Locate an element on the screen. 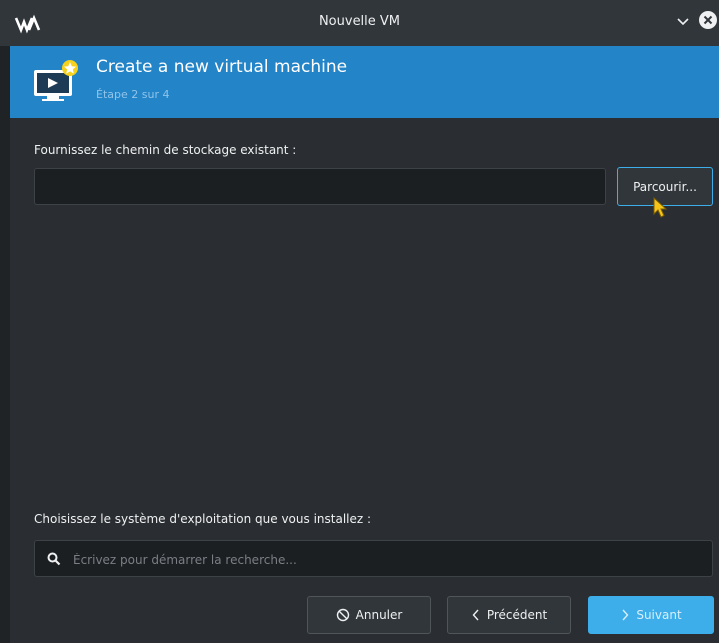 This screenshot has height=643, width=719. banner-title: Create a new virtual machine is located at coordinates (222, 67).